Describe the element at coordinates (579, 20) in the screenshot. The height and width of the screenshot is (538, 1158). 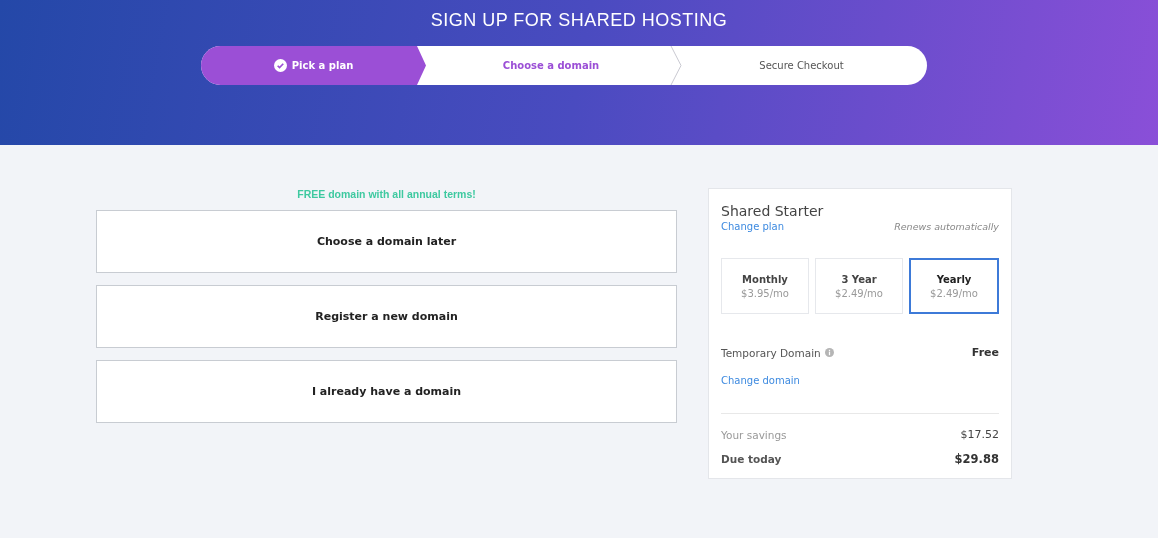
I see `page-title: SIGN UP FOR SHARED HOSTING` at that location.